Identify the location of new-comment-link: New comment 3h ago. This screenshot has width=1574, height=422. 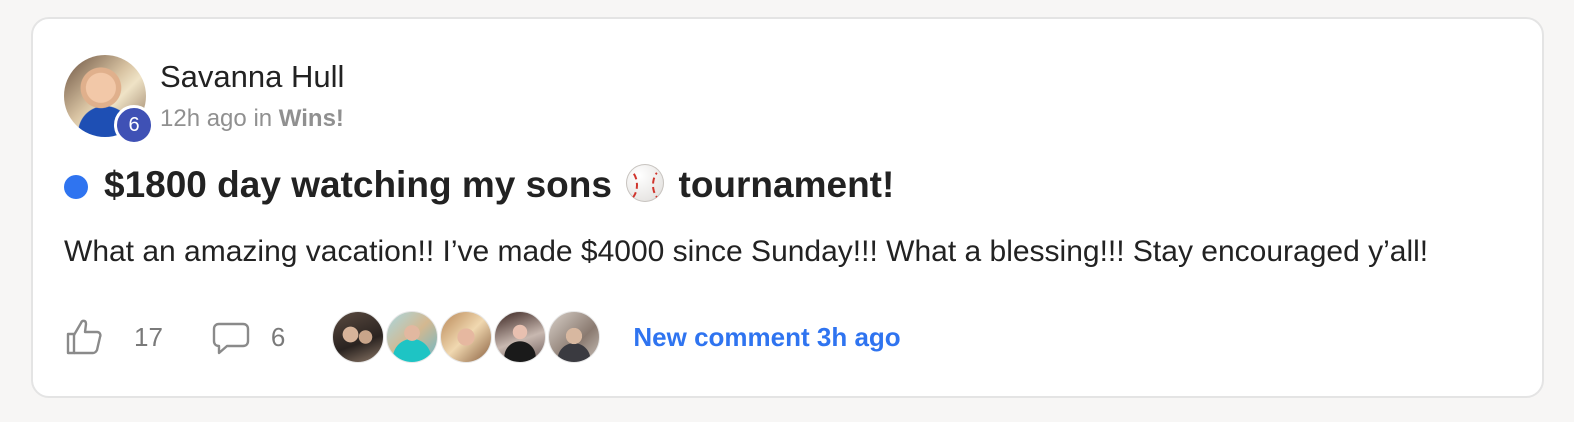
(766, 337).